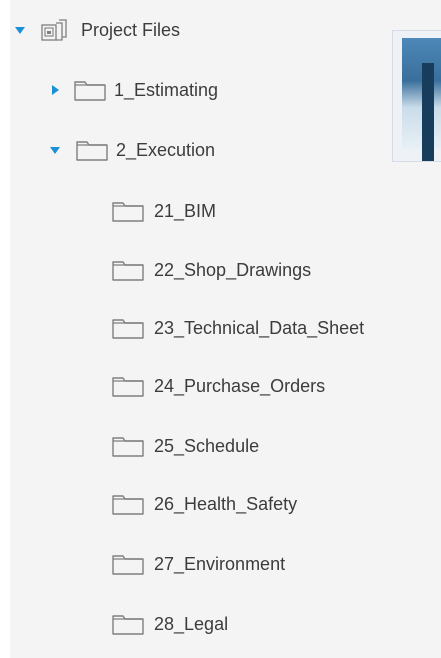  I want to click on folder-label: 25_Schedule, so click(207, 445).